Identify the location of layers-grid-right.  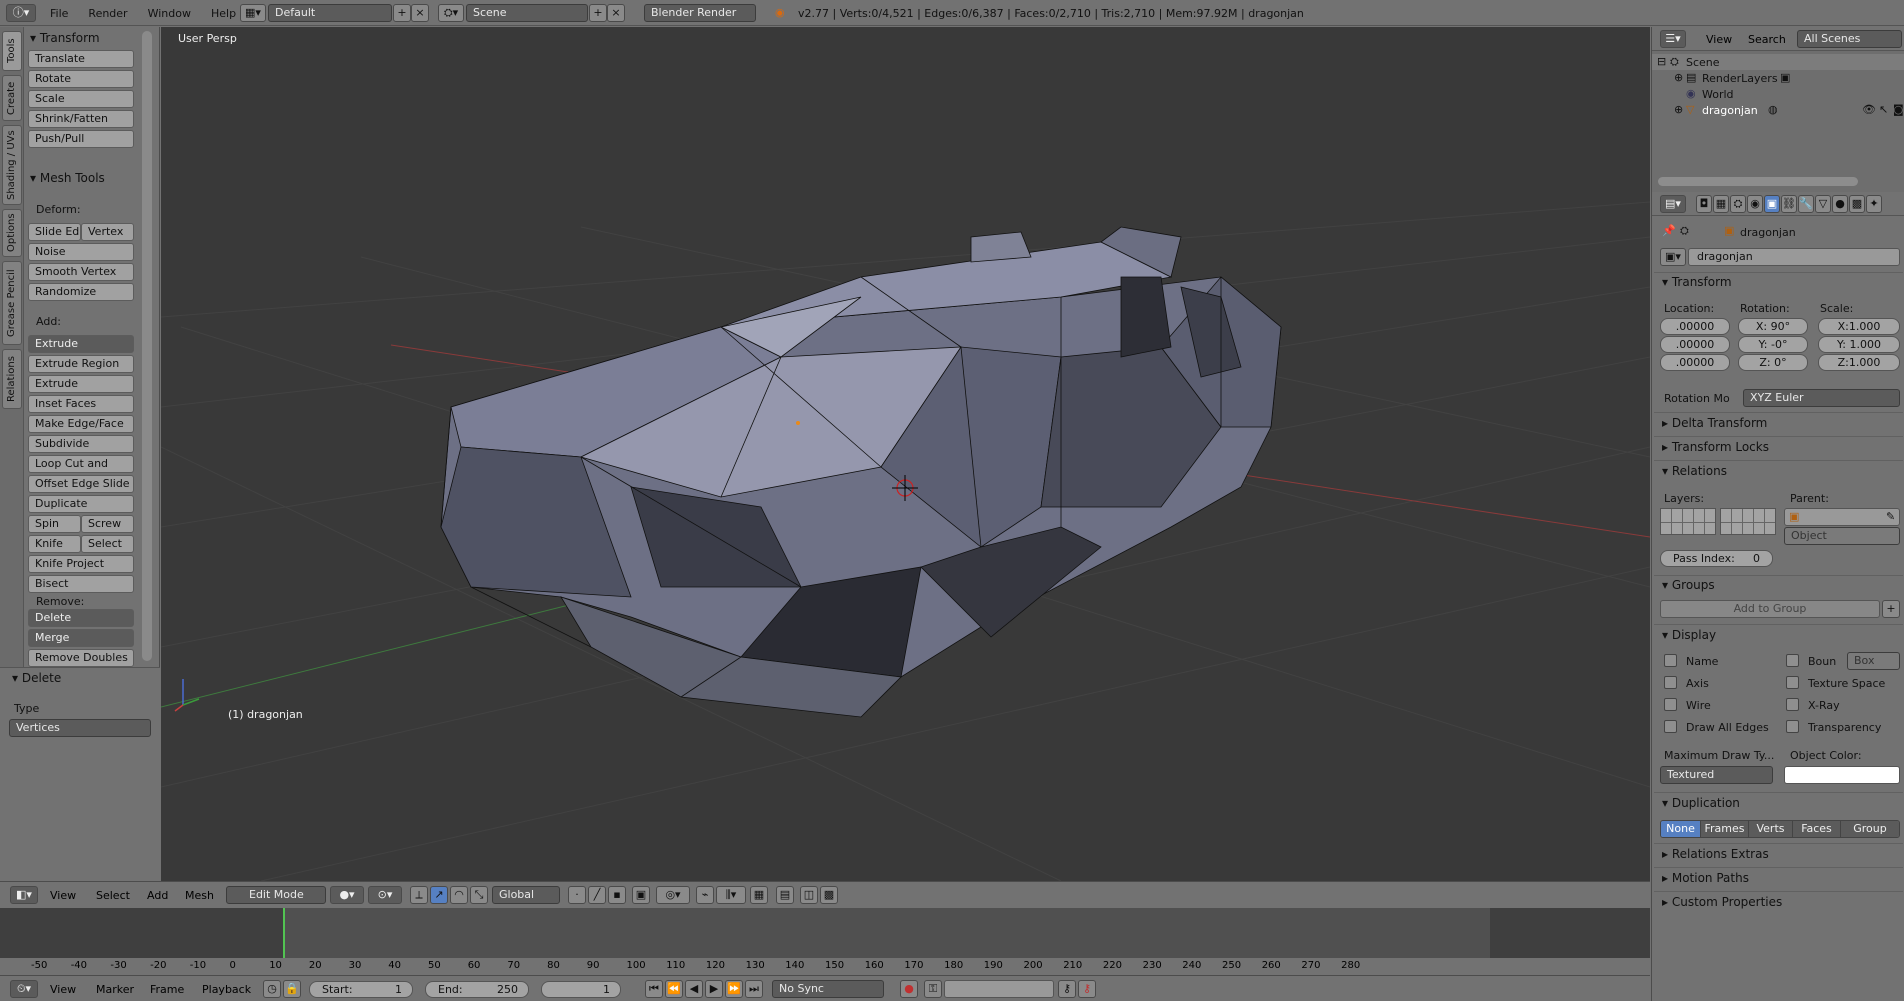
(1748, 521).